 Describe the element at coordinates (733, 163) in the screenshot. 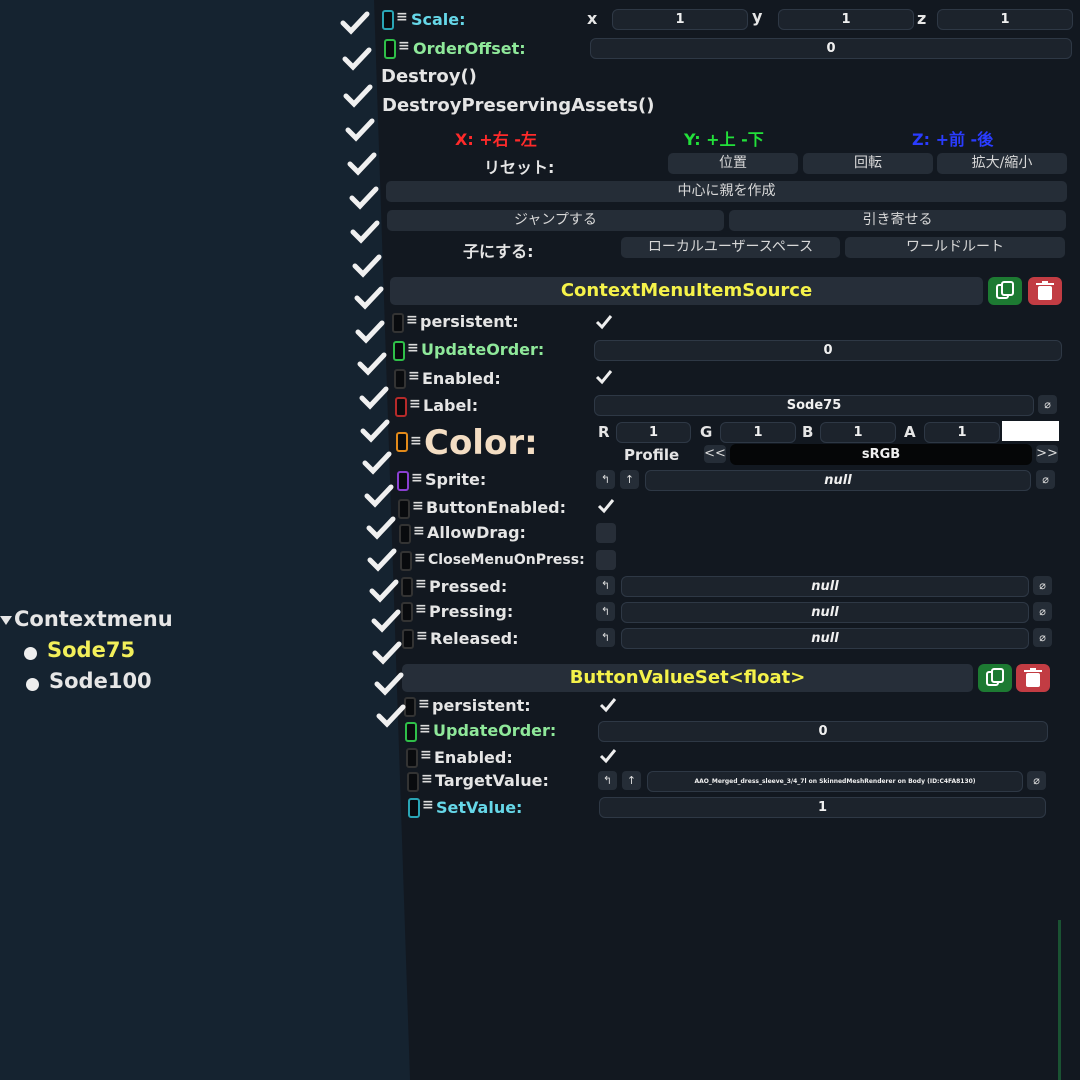

I see `reset-position-button: 位置` at that location.